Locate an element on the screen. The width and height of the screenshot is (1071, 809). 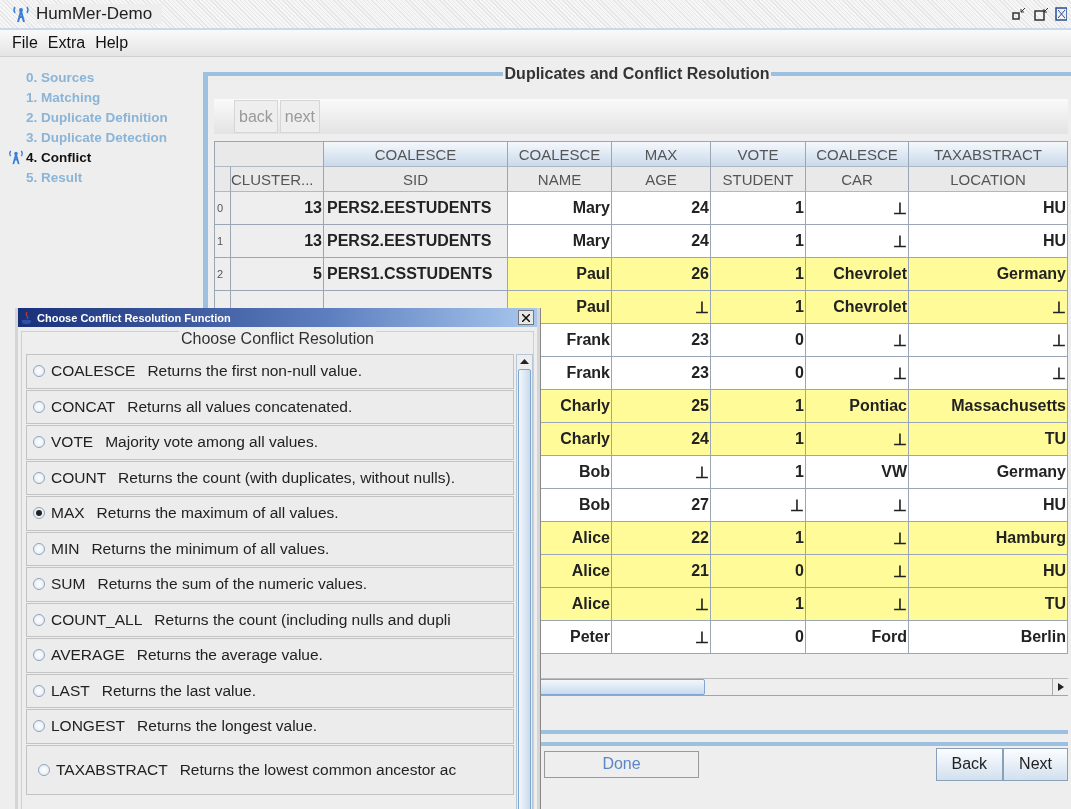
option-item: SUM Returns the sum of the numeric values. is located at coordinates (270, 584).